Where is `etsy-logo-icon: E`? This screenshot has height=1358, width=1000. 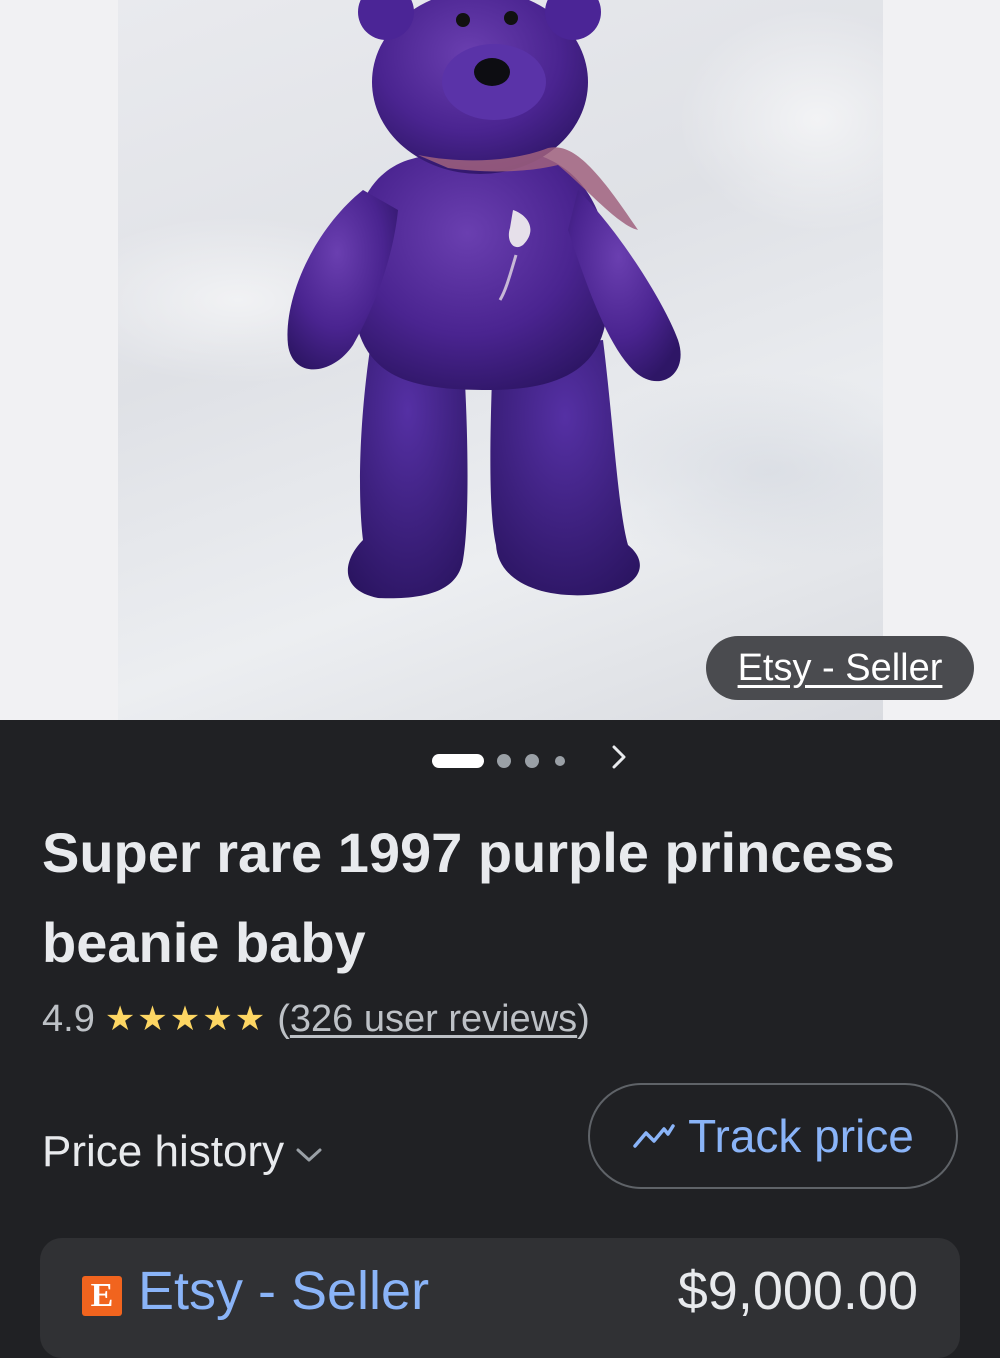 etsy-logo-icon: E is located at coordinates (102, 1296).